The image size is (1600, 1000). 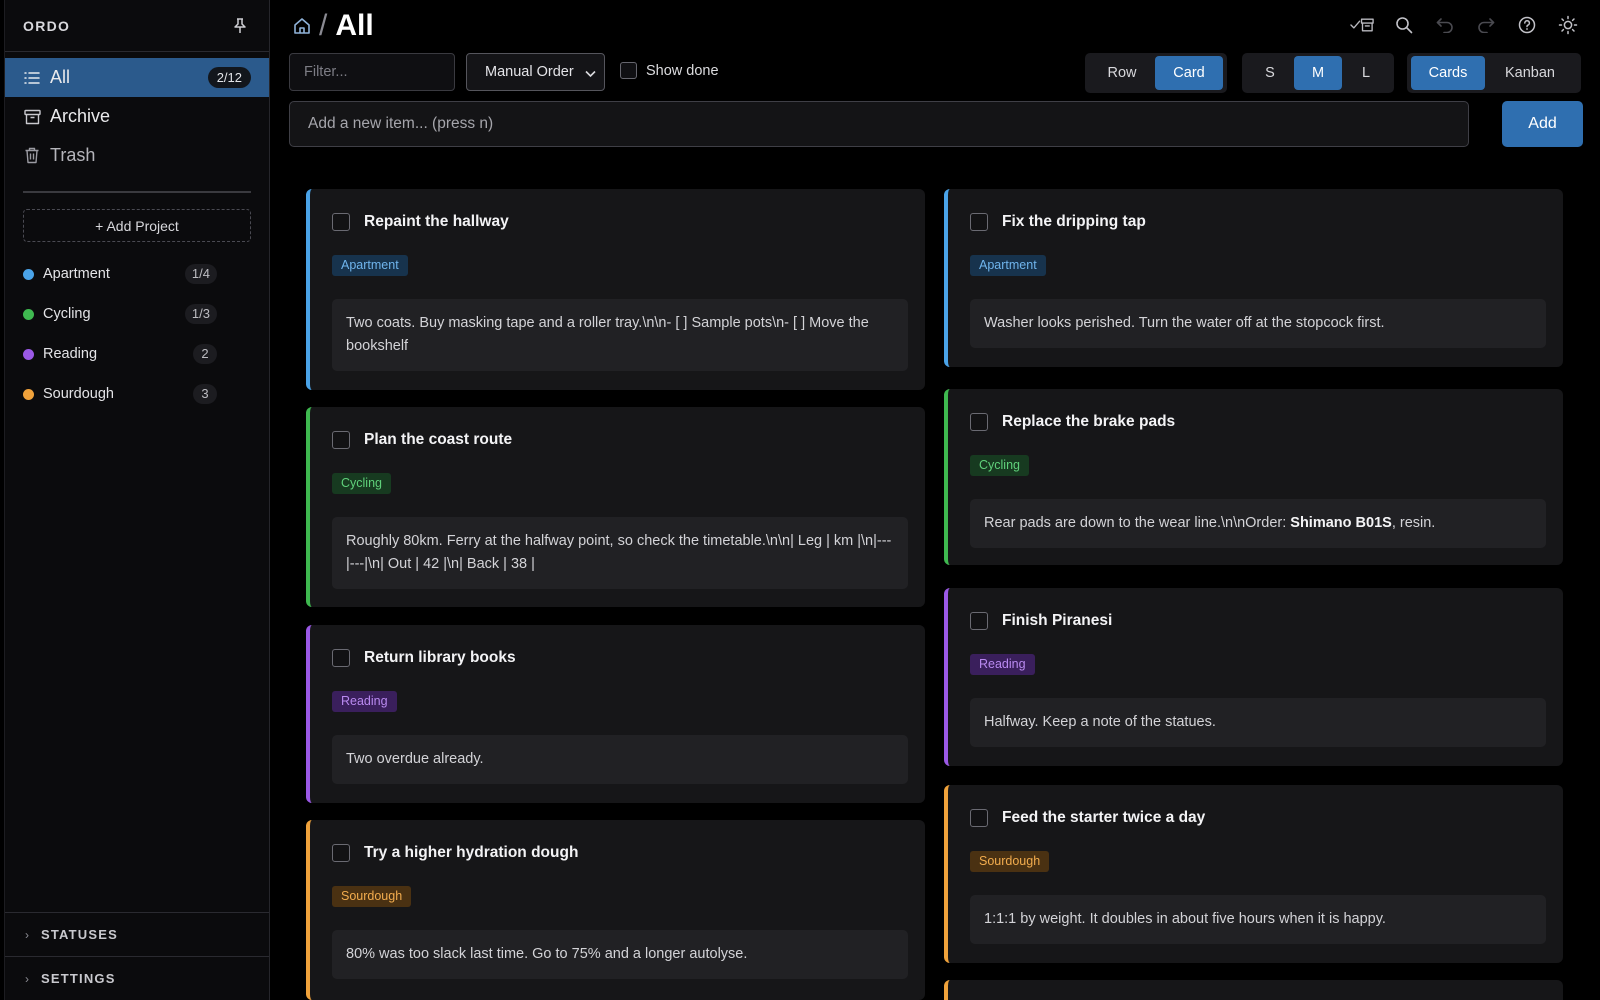 I want to click on sort-value: Manual Order, so click(x=529, y=72).